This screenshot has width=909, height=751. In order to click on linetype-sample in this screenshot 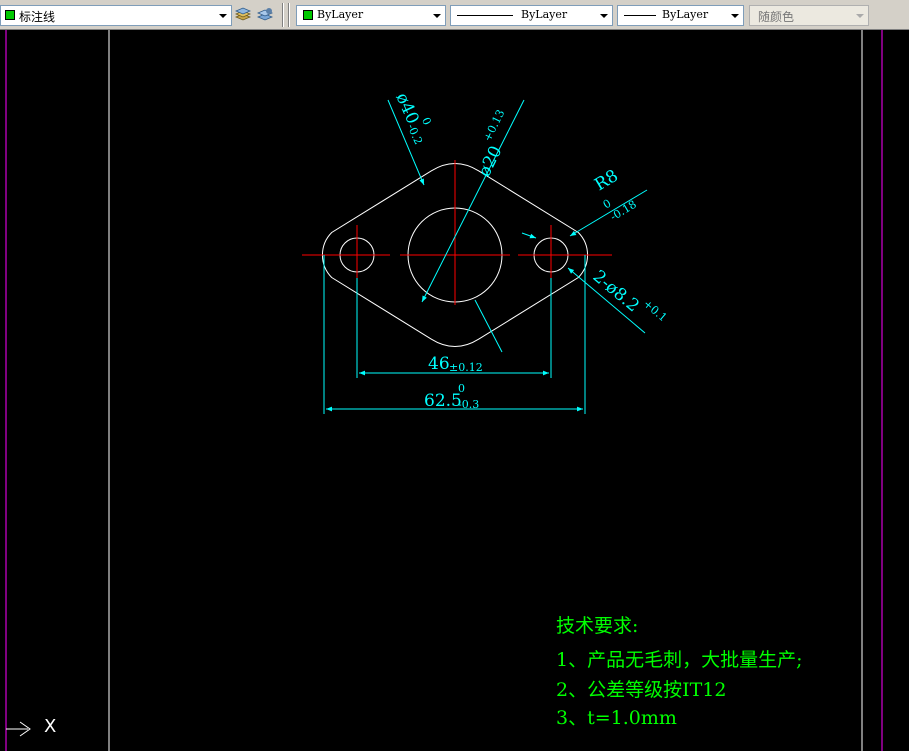, I will do `click(485, 15)`.